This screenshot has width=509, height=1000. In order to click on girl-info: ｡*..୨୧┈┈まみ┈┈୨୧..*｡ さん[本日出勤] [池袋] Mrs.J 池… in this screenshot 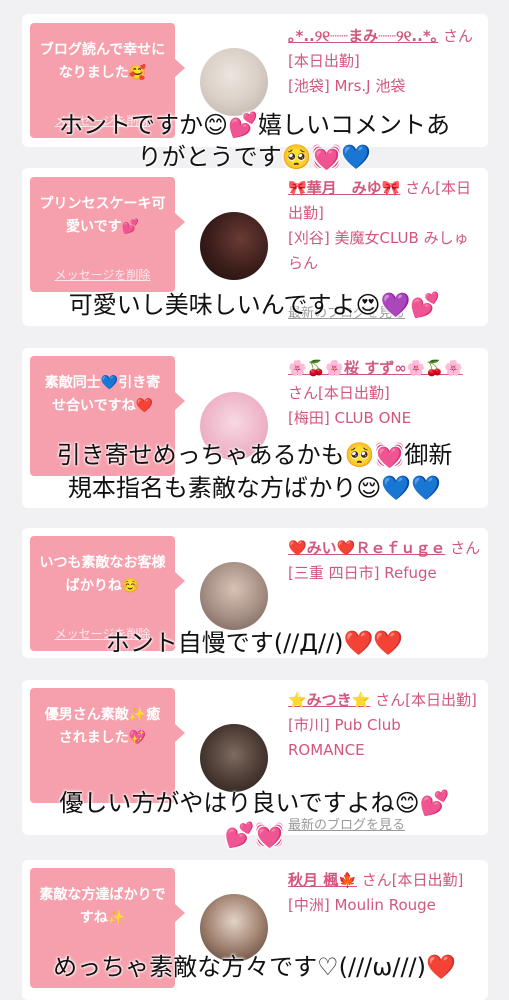, I will do `click(385, 61)`.